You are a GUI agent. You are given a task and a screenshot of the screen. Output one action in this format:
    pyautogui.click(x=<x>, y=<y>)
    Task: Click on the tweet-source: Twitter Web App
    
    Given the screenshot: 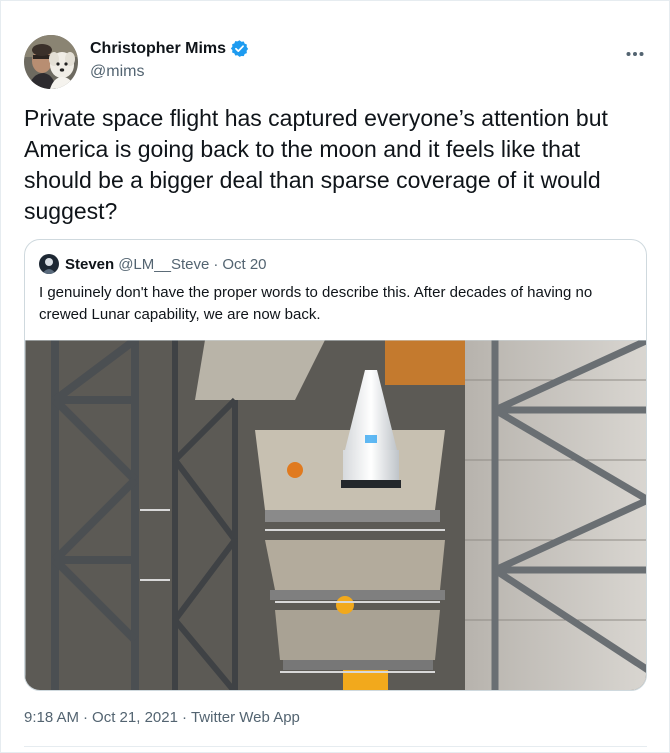 What is the action you would take?
    pyautogui.click(x=245, y=717)
    